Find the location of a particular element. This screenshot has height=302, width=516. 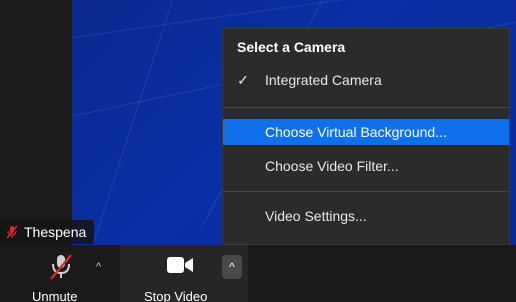

microphone-muted-icon is located at coordinates (61, 267).